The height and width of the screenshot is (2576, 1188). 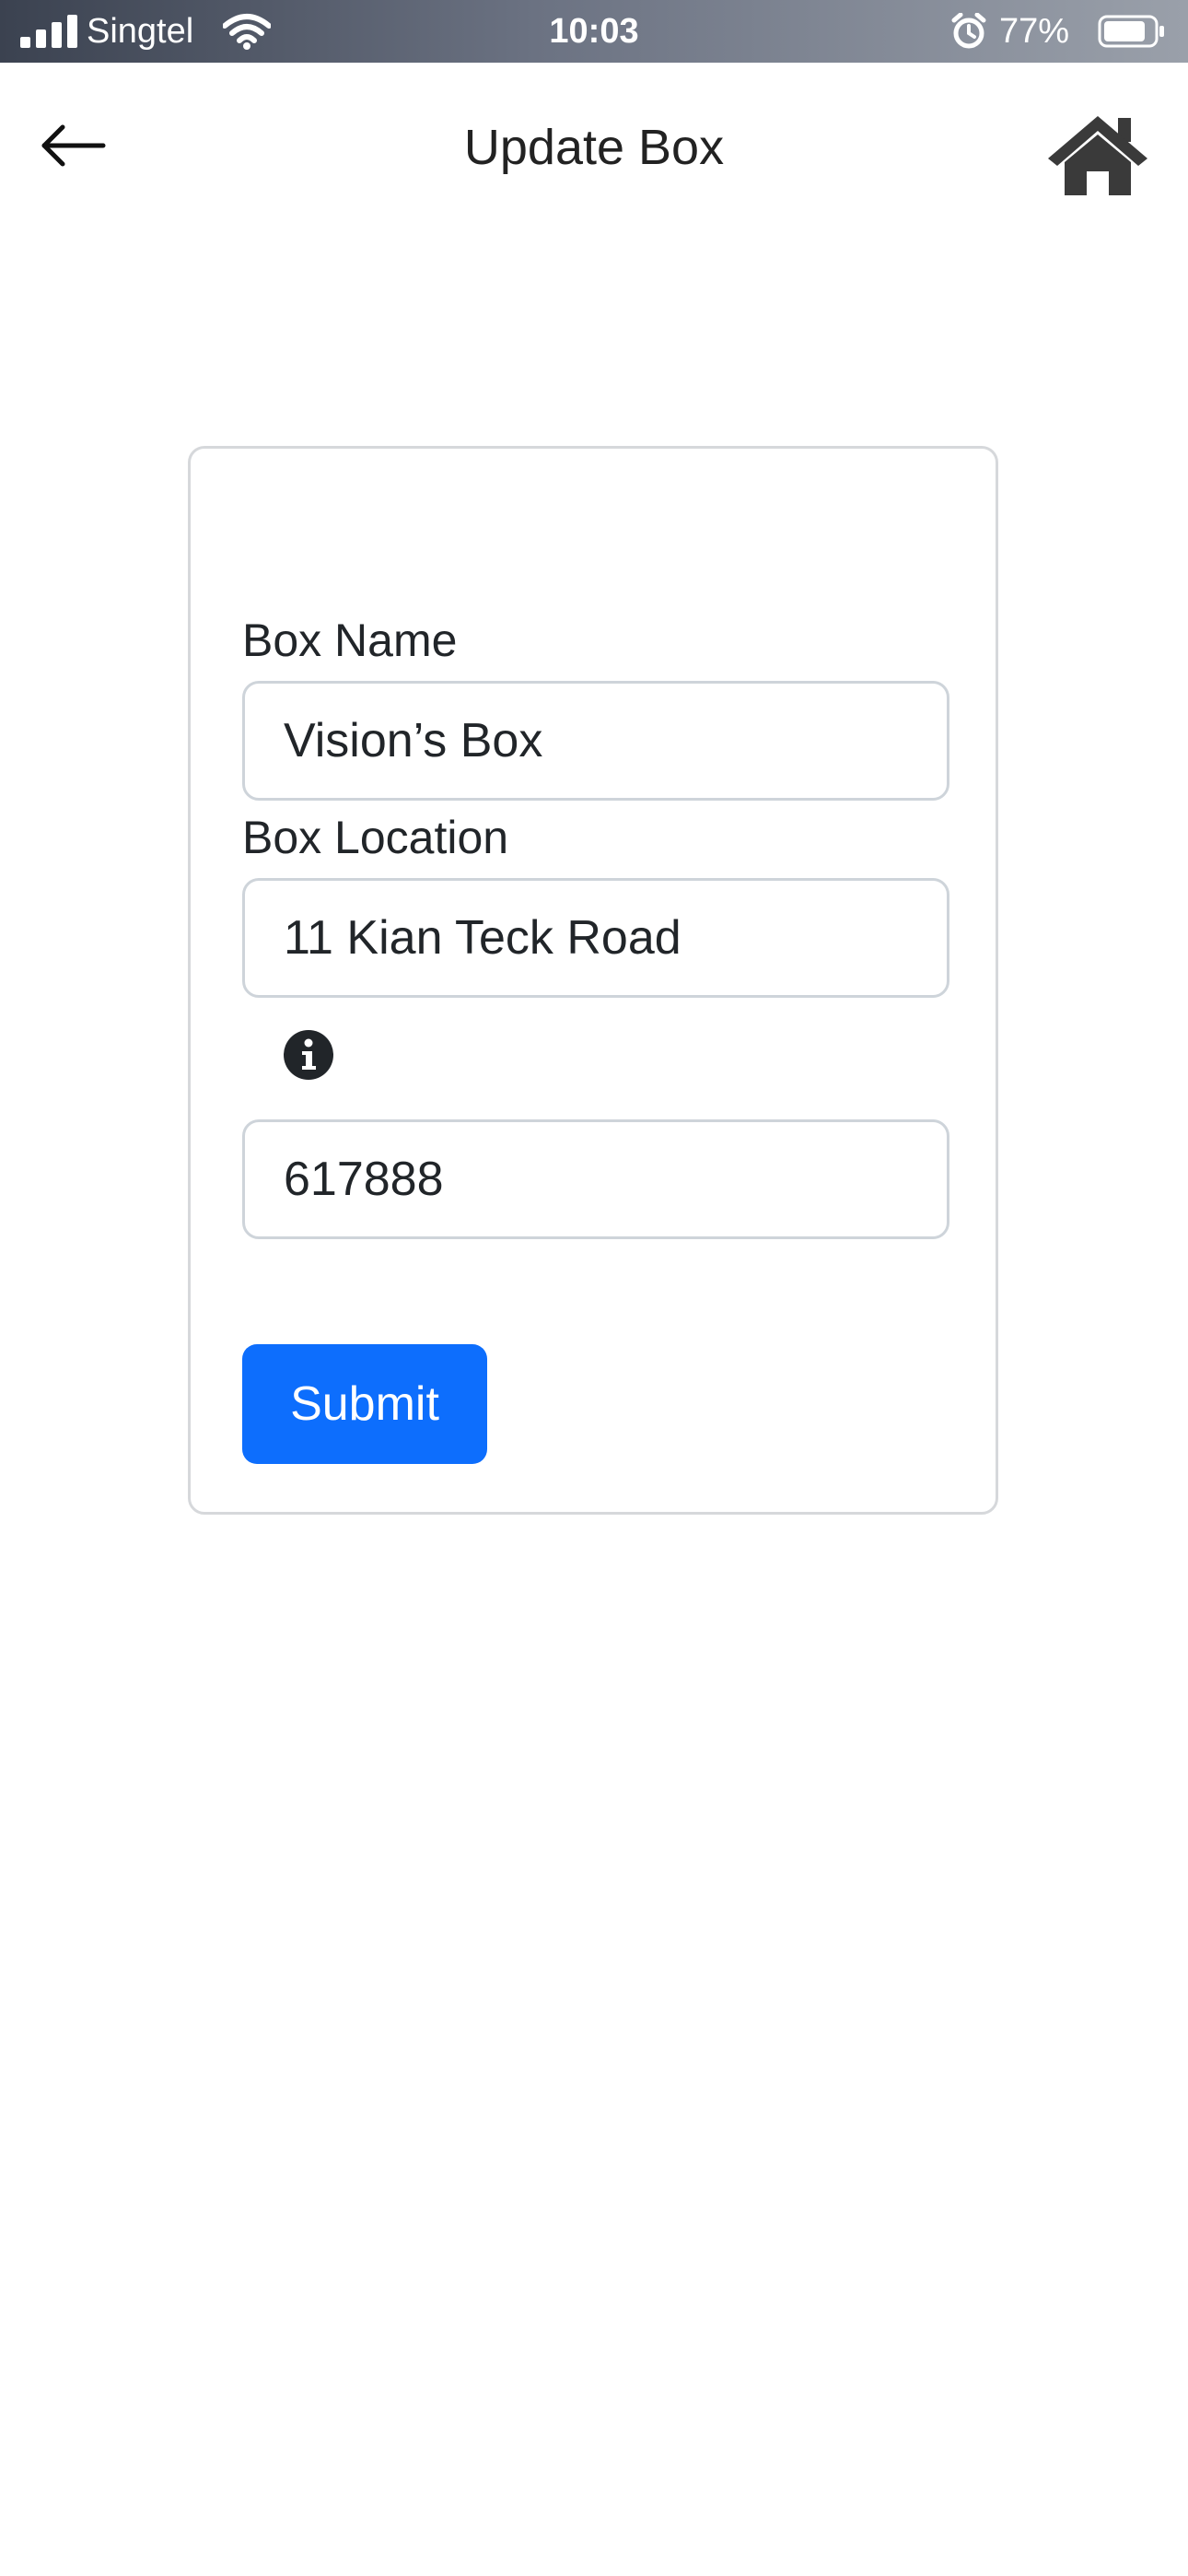 I want to click on page-title: Update Box, so click(x=594, y=147).